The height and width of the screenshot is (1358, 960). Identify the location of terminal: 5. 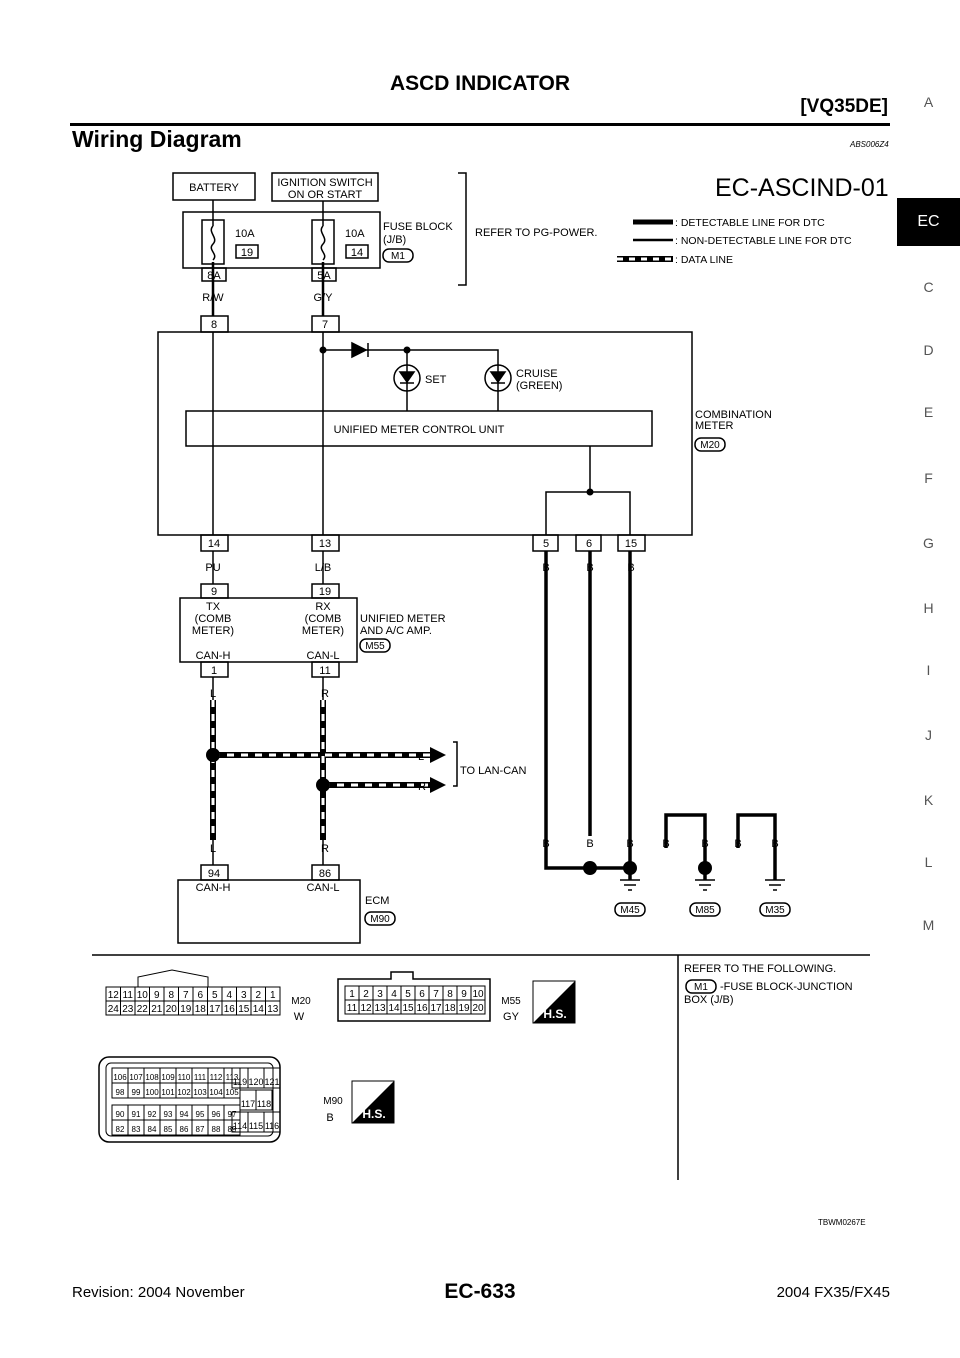
(546, 544).